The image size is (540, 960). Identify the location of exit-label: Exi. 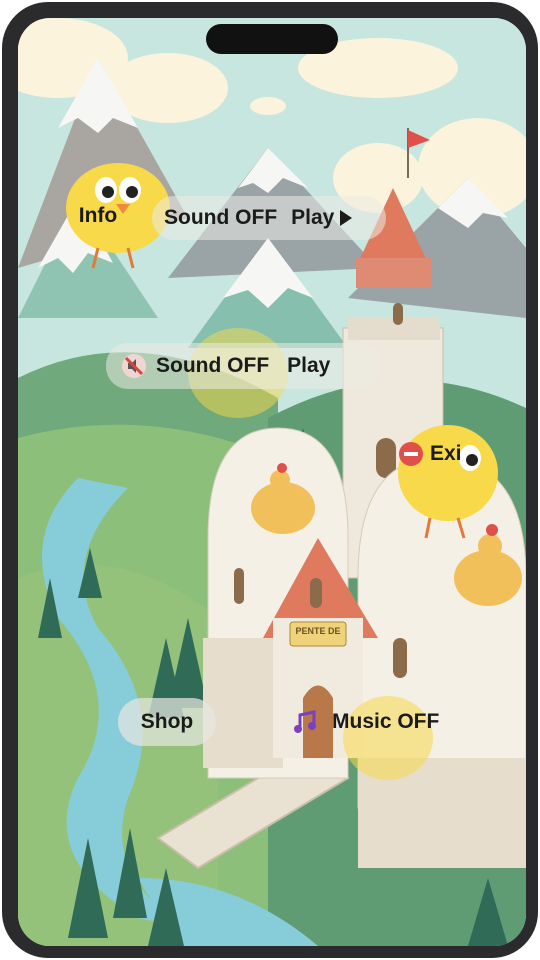
(446, 453).